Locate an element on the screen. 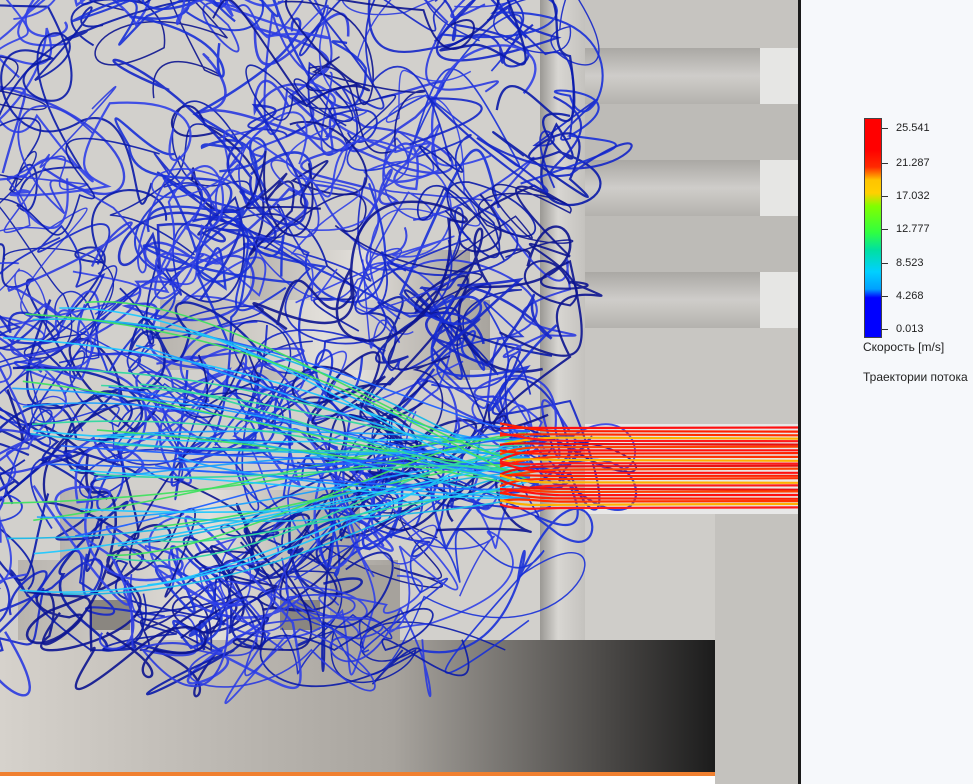 The image size is (973, 784). color-scale-bar is located at coordinates (873, 228).